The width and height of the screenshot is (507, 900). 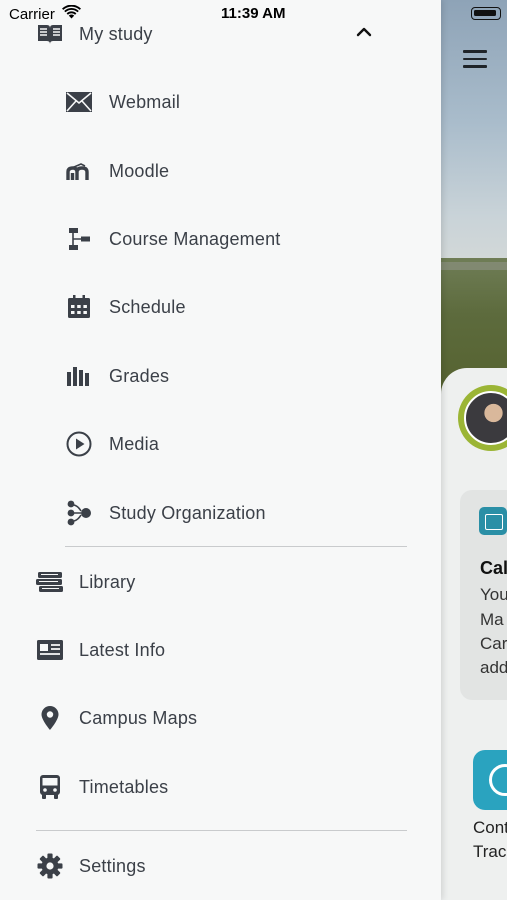 I want to click on contact-tracing-tile-icon, so click(x=490, y=780).